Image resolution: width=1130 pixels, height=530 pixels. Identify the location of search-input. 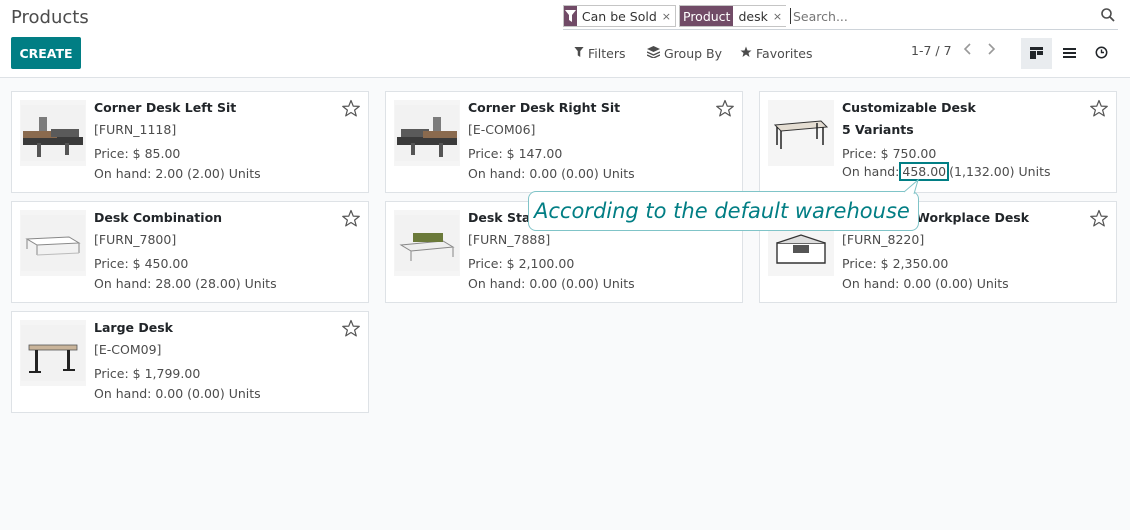
(943, 16).